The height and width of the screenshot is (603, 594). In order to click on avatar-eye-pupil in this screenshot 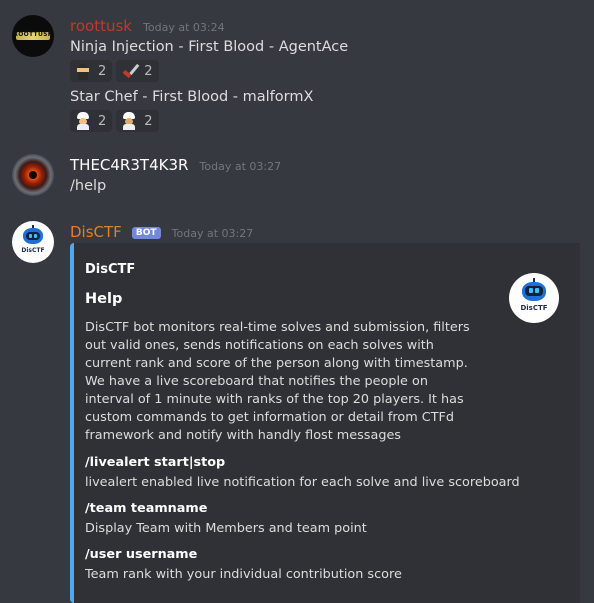, I will do `click(33, 175)`.